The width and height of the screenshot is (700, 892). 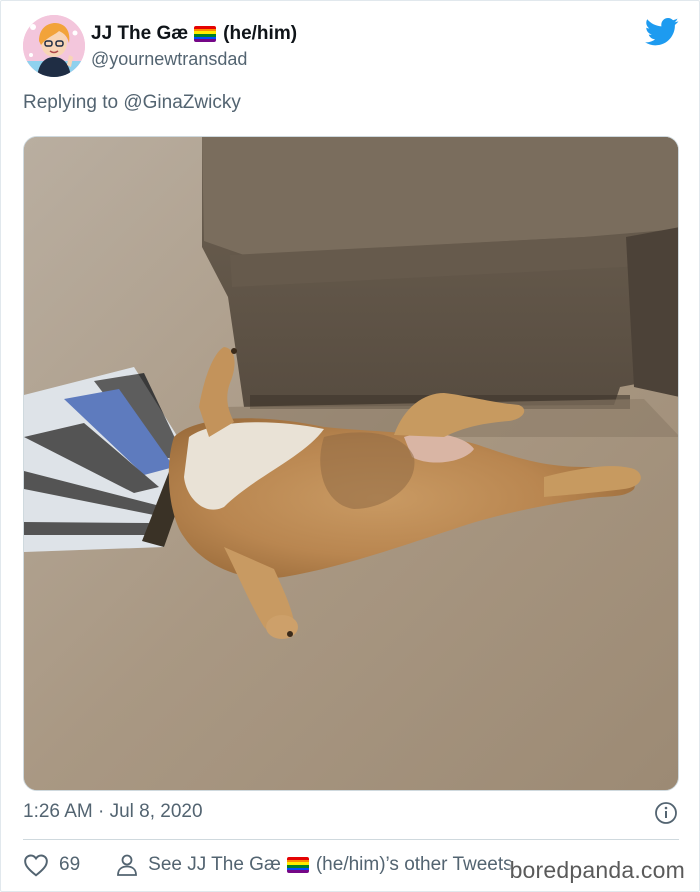 I want to click on display-name: JJ The Gæ (he/him), so click(x=194, y=34).